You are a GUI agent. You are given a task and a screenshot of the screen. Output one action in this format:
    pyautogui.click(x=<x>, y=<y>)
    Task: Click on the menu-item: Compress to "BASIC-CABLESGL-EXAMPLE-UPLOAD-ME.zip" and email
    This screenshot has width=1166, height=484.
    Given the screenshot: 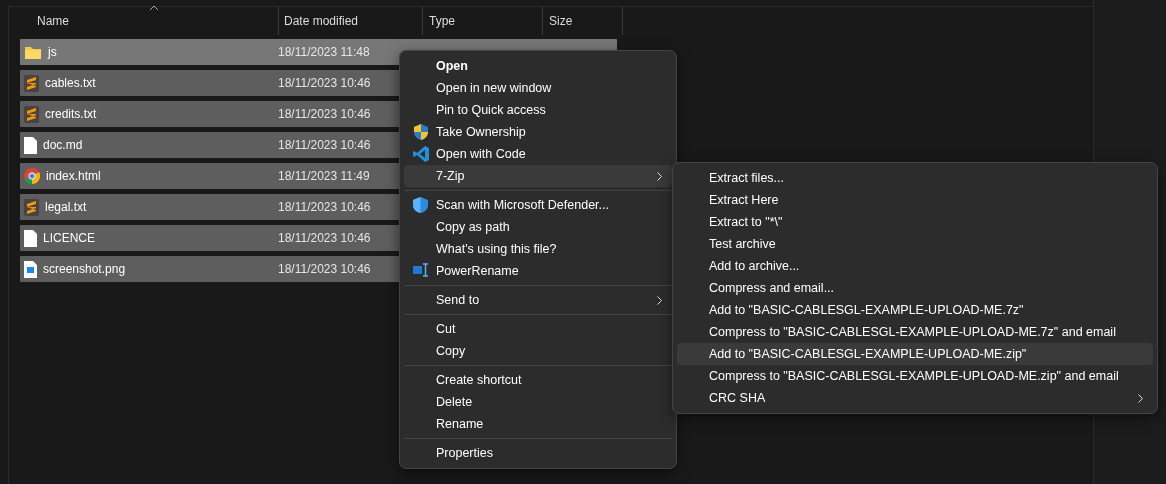 What is the action you would take?
    pyautogui.click(x=915, y=376)
    